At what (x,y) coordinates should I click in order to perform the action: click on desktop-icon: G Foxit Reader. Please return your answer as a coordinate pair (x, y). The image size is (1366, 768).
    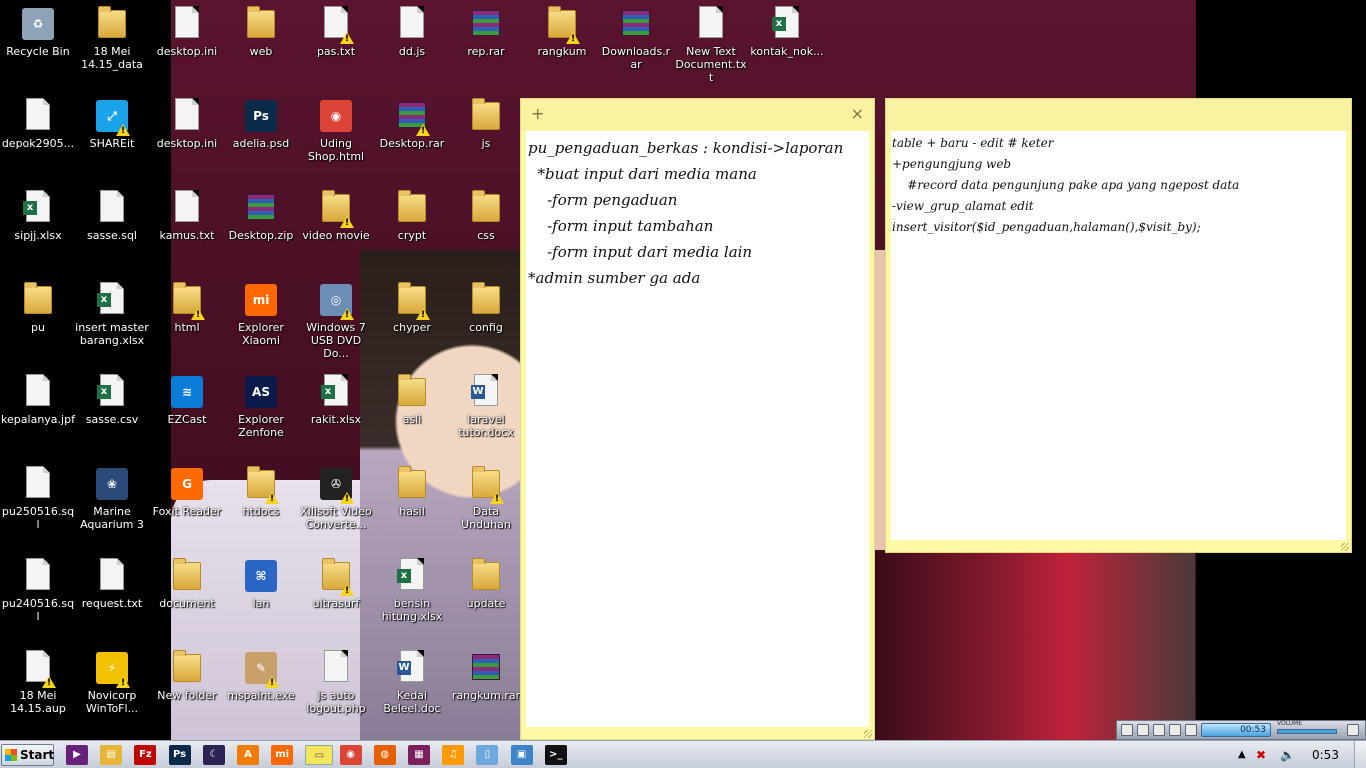
    Looking at the image, I should click on (187, 489).